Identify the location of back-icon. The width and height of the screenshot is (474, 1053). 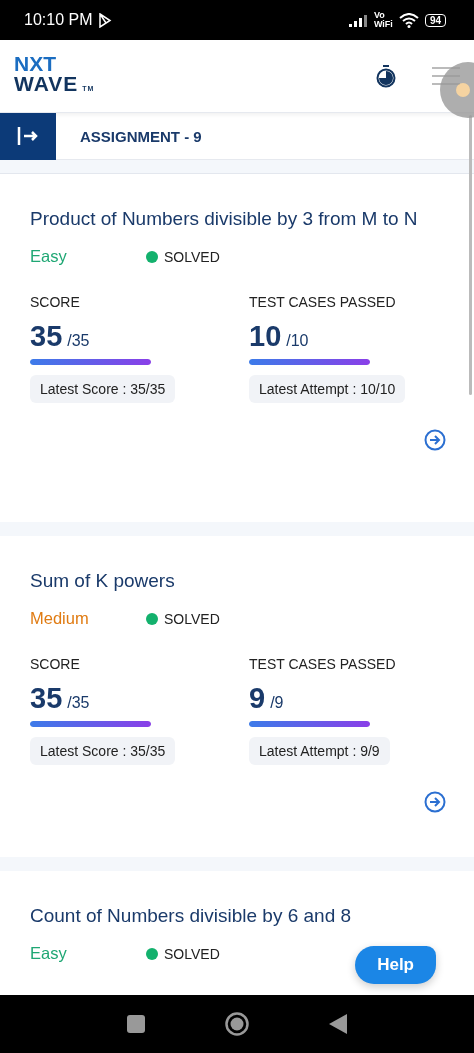
(338, 1024).